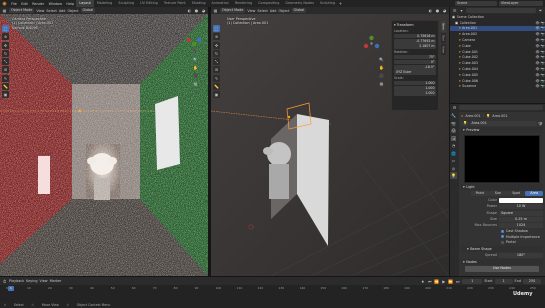 The height and width of the screenshot is (308, 545). Describe the element at coordinates (126, 3) in the screenshot. I see `tab-sculpting: Sculpting` at that location.